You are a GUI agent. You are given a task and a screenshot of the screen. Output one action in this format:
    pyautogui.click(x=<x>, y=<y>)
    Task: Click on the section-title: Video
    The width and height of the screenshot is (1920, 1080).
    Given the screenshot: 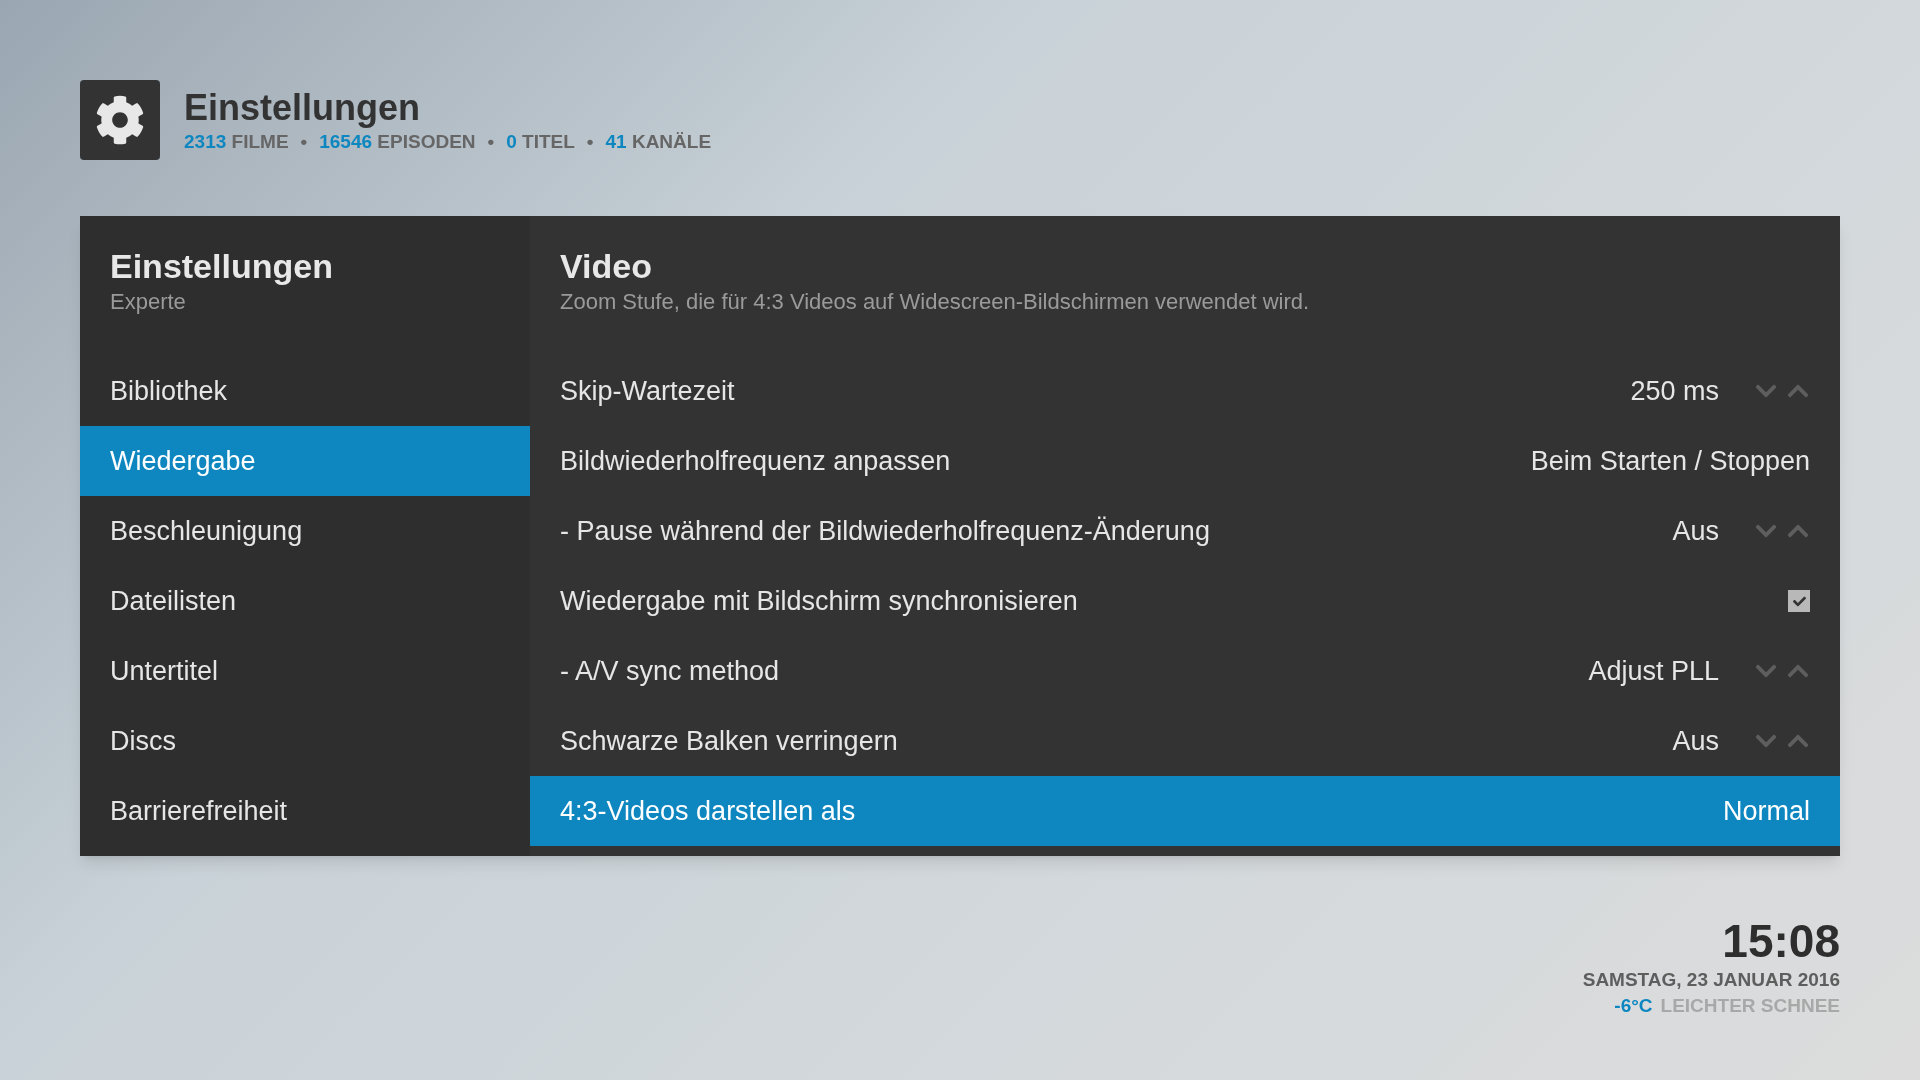 What is the action you would take?
    pyautogui.click(x=606, y=266)
    